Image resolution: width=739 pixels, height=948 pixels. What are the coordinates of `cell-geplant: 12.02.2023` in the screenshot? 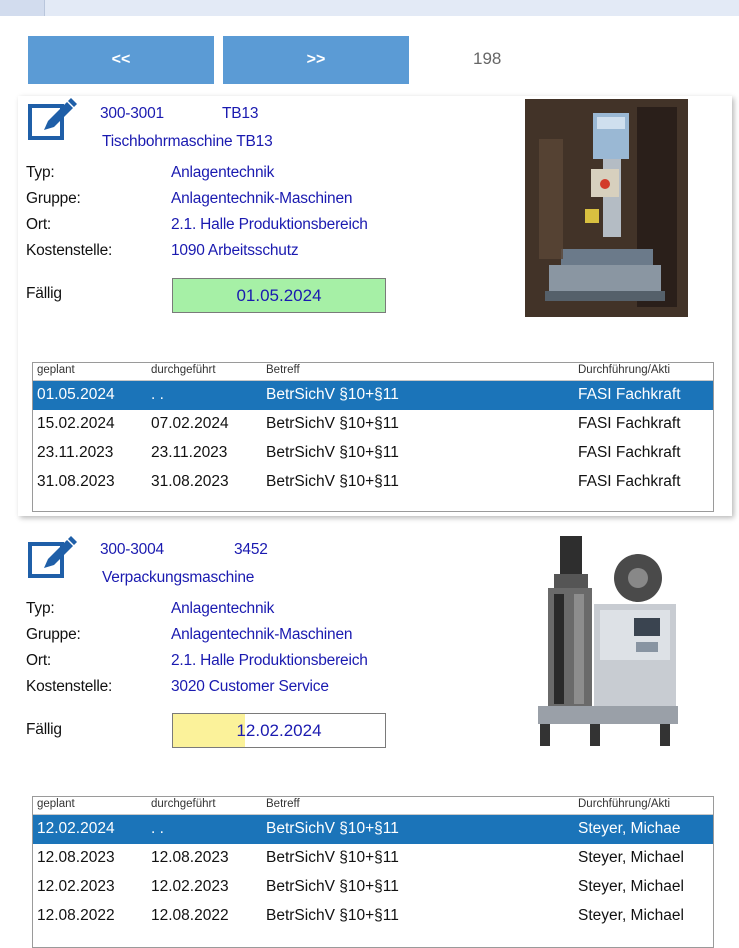 It's located at (76, 886).